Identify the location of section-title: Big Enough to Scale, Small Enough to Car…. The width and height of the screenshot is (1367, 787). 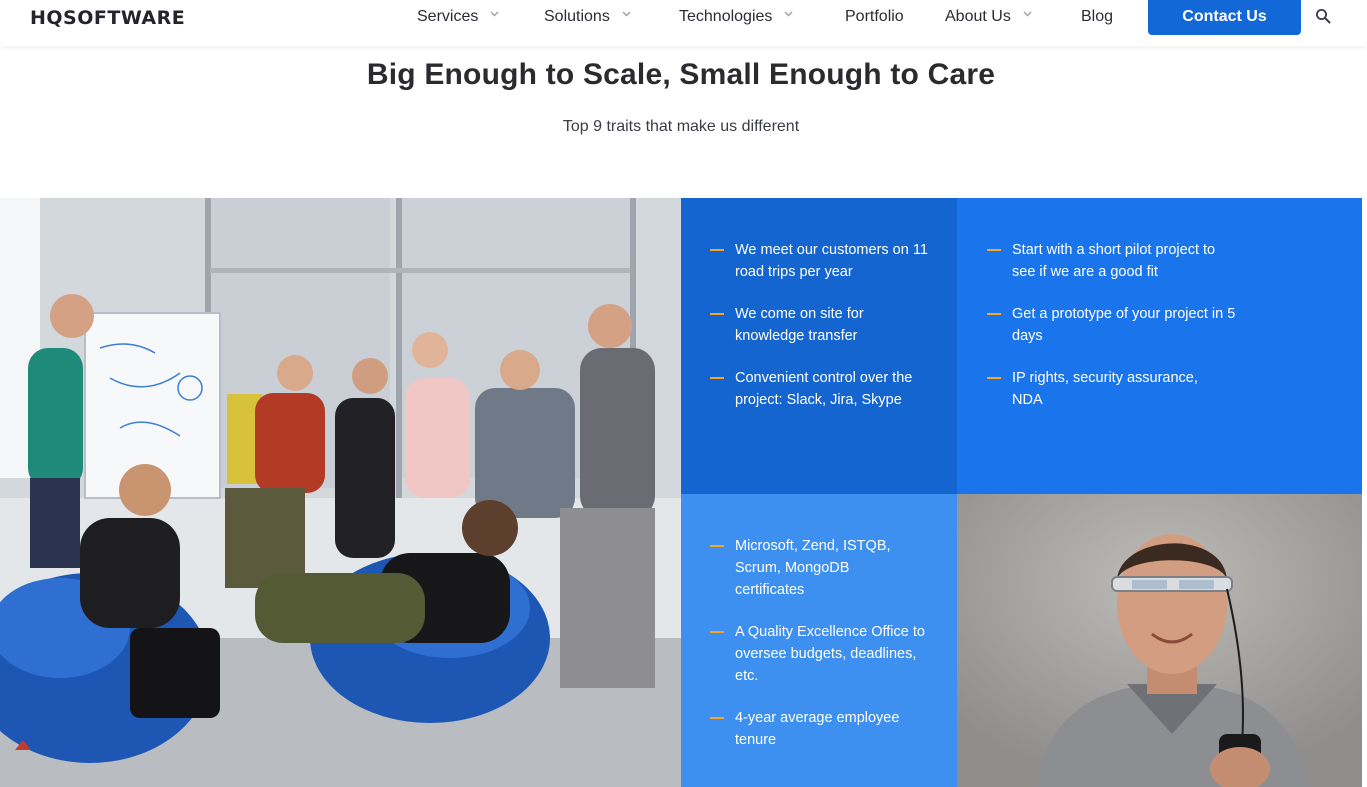
(681, 74).